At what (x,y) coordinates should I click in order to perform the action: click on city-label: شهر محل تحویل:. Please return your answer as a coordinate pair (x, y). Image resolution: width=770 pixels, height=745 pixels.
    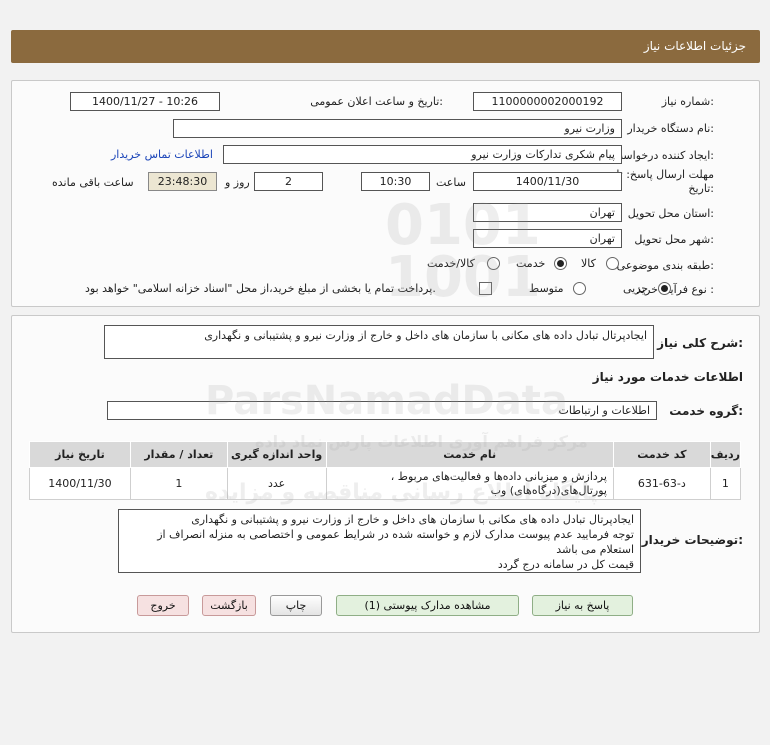
    Looking at the image, I should click on (674, 239).